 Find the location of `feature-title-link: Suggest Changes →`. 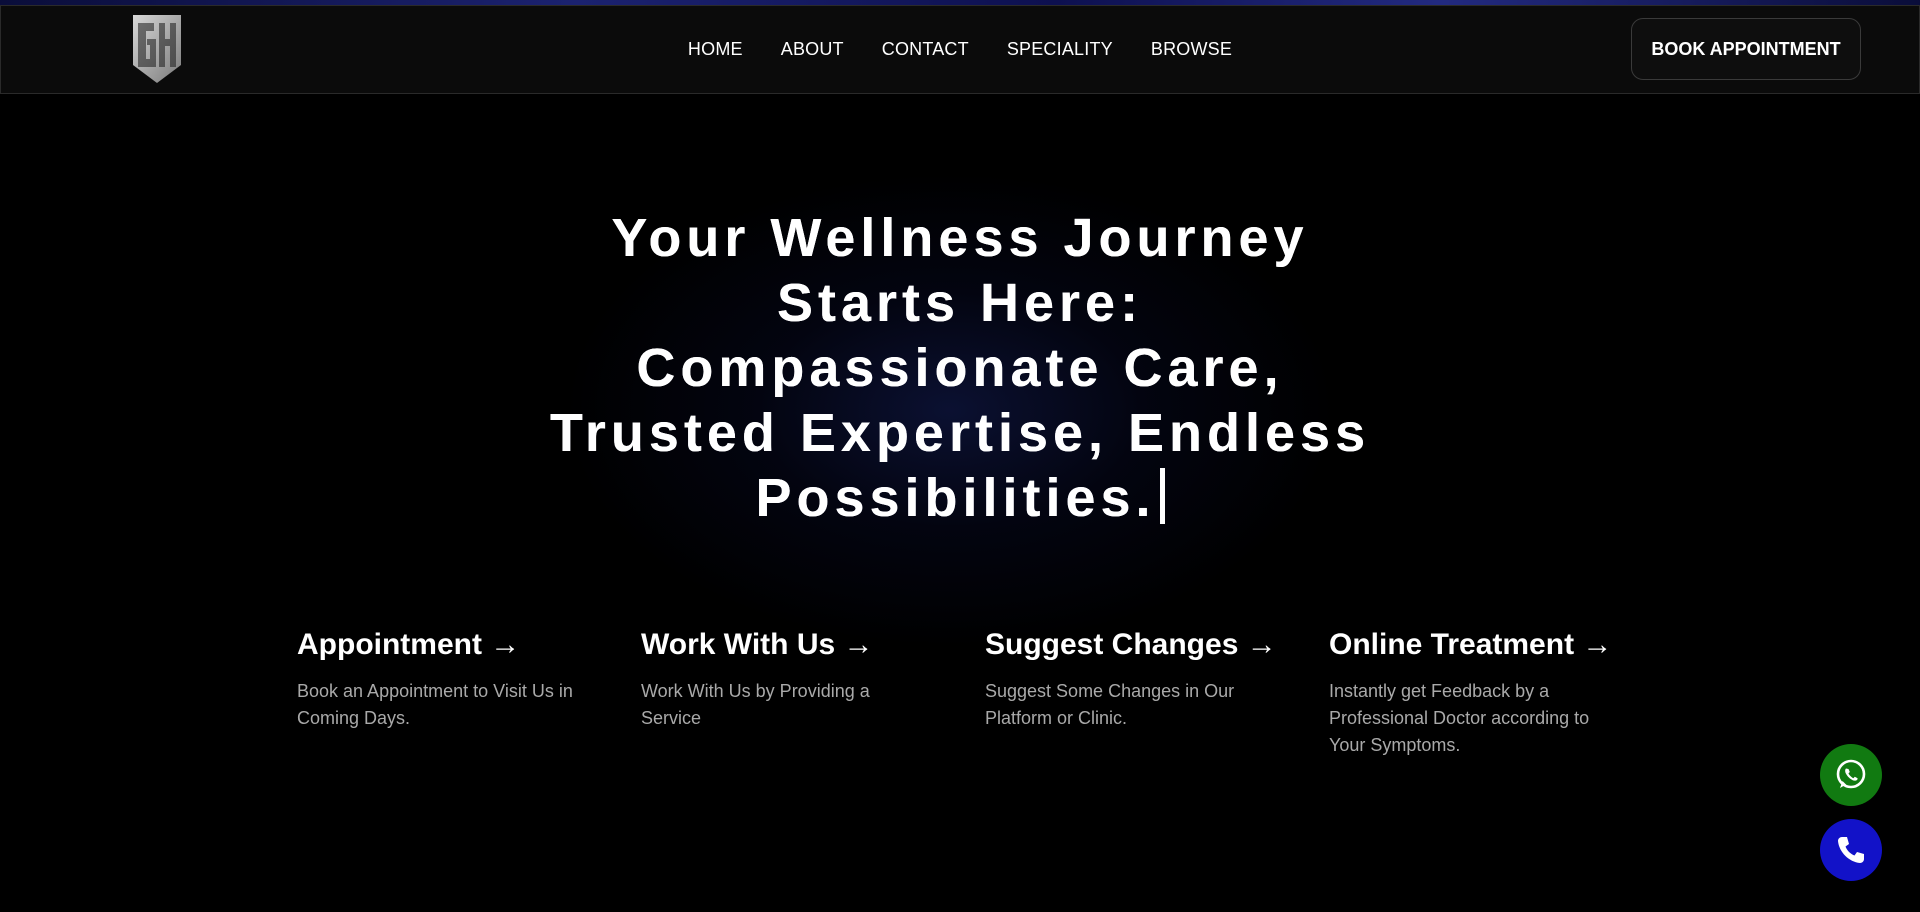

feature-title-link: Suggest Changes → is located at coordinates (1157, 645).